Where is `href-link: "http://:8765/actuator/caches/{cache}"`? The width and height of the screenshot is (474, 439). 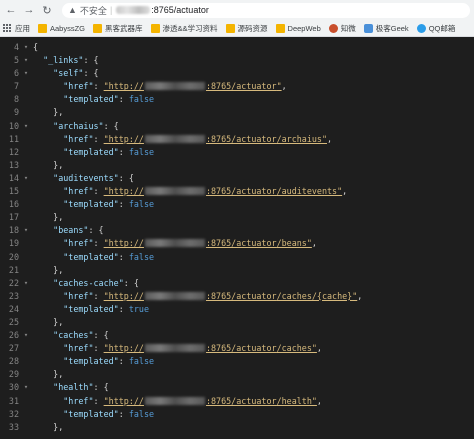
href-link: "http://:8765/actuator/caches/{cache}" is located at coordinates (231, 296).